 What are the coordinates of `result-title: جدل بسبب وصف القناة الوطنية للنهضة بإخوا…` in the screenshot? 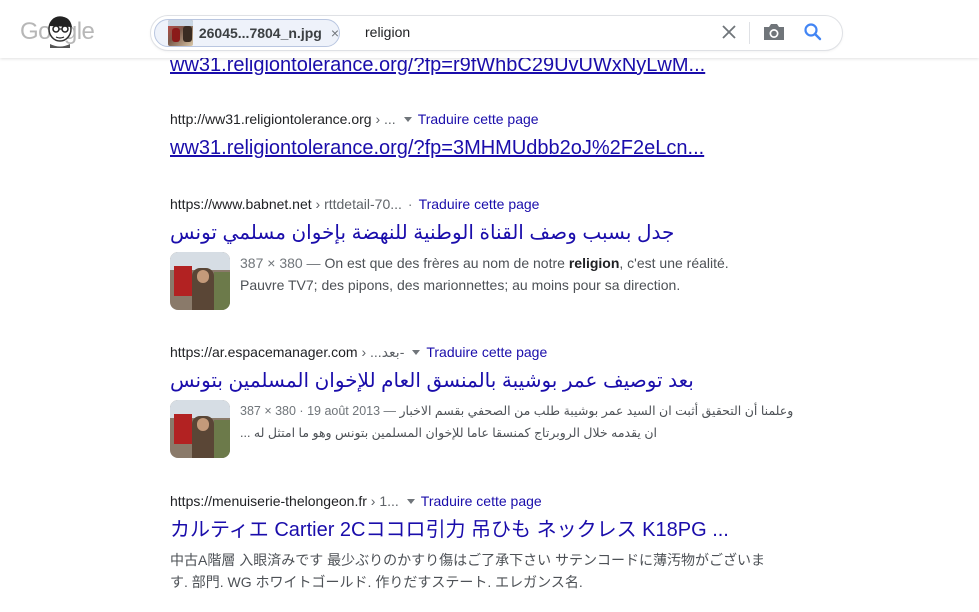 It's located at (470, 233).